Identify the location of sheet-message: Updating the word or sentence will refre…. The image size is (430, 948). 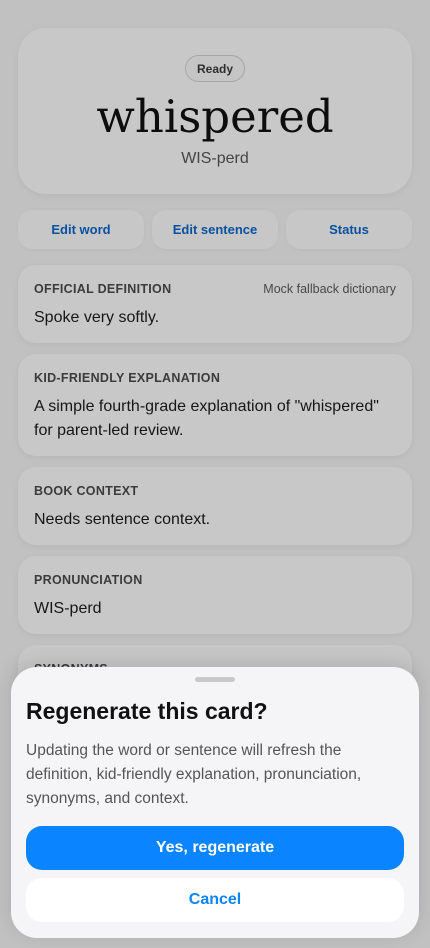
(194, 774).